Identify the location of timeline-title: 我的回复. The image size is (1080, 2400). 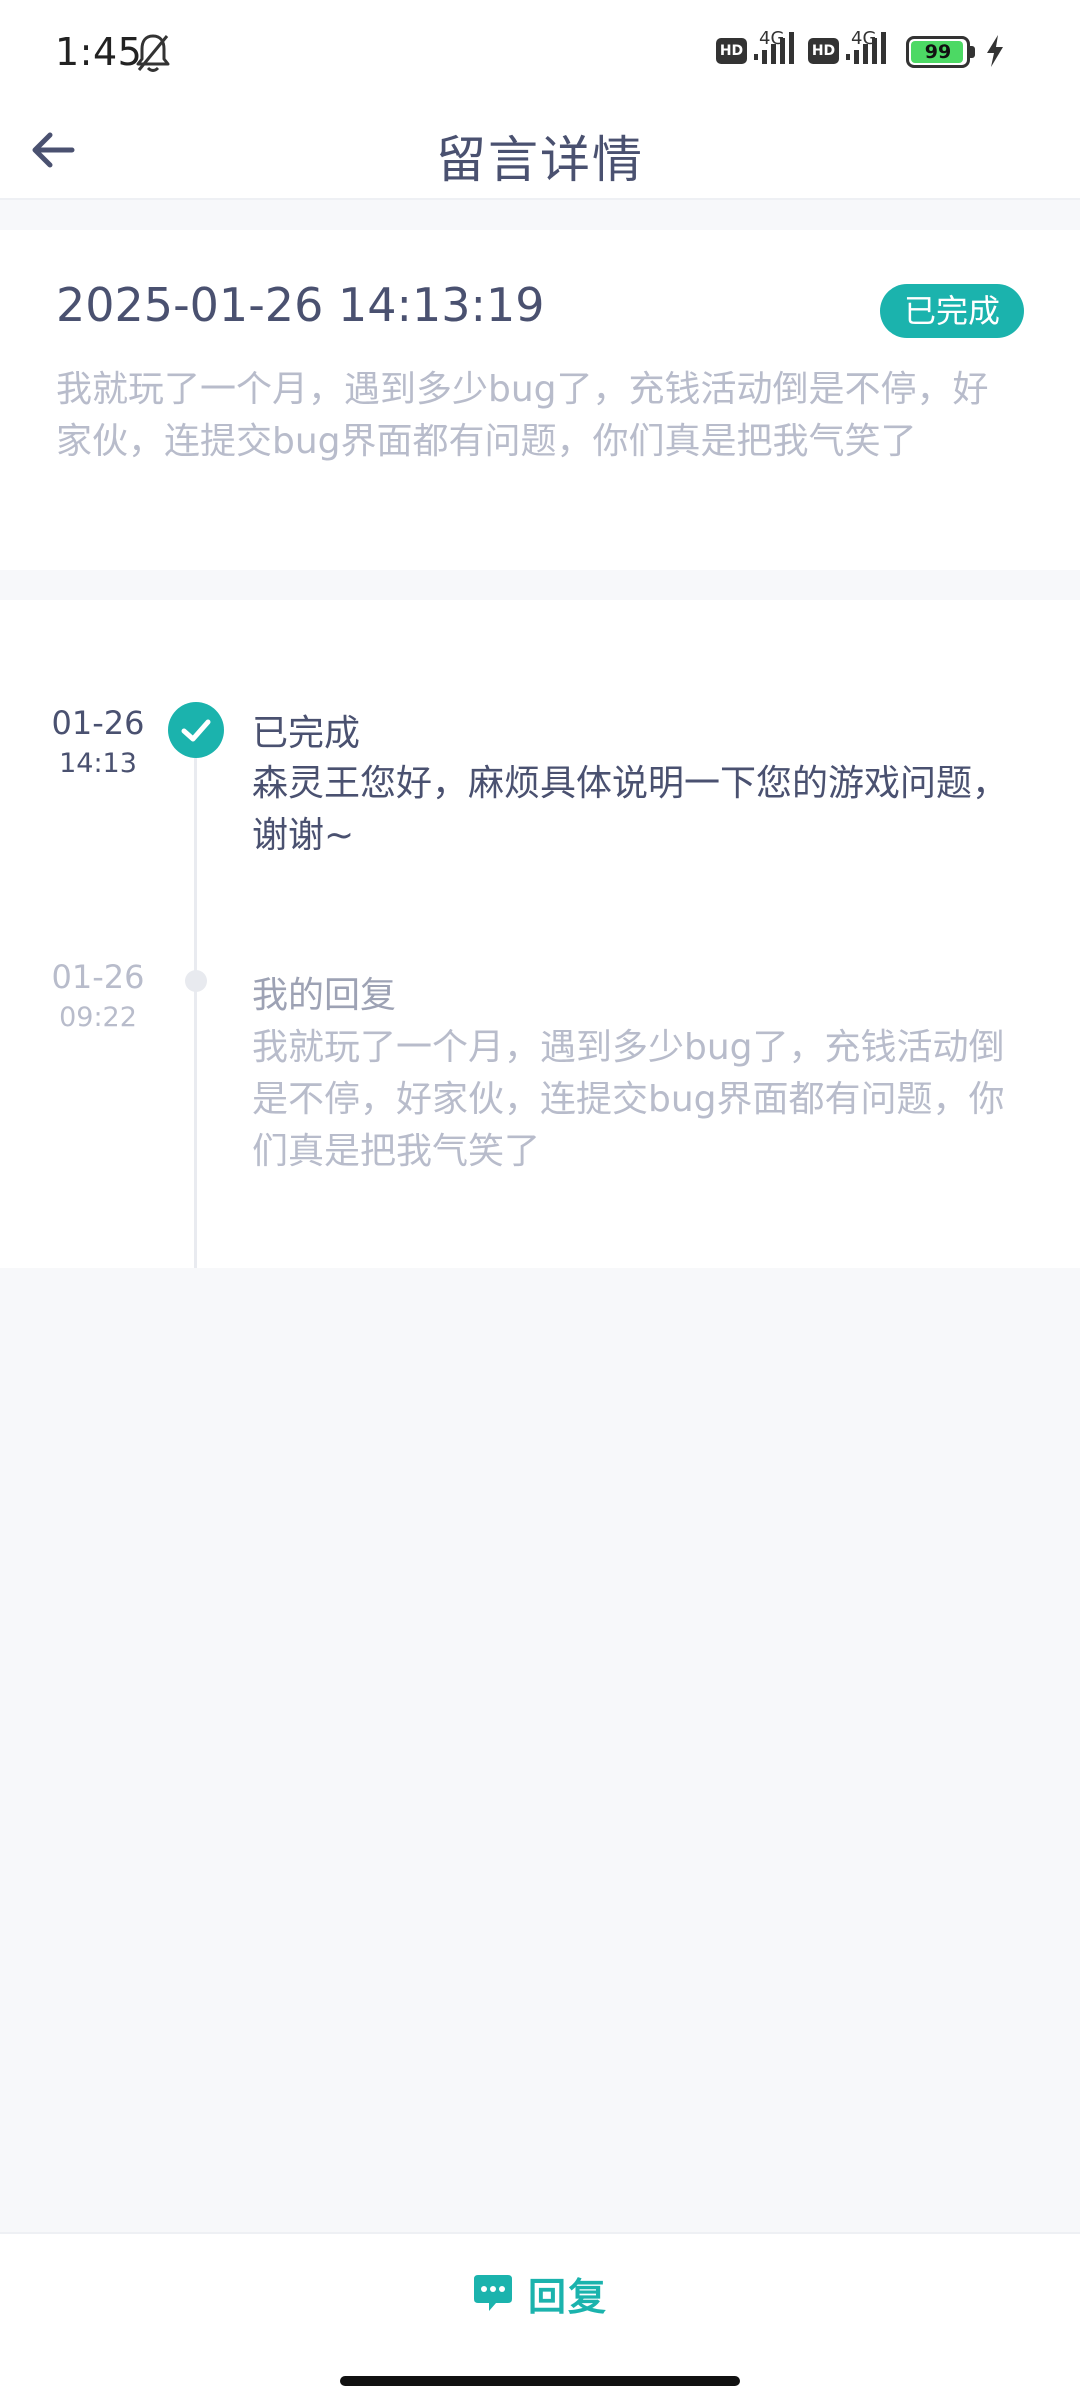
(324, 995).